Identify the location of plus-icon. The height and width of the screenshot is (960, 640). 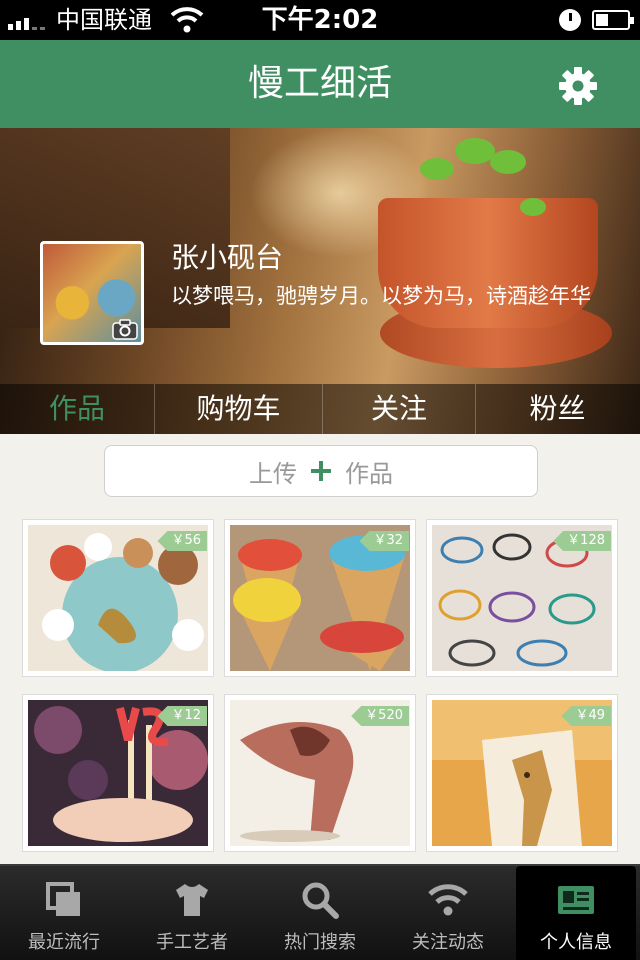
(321, 471).